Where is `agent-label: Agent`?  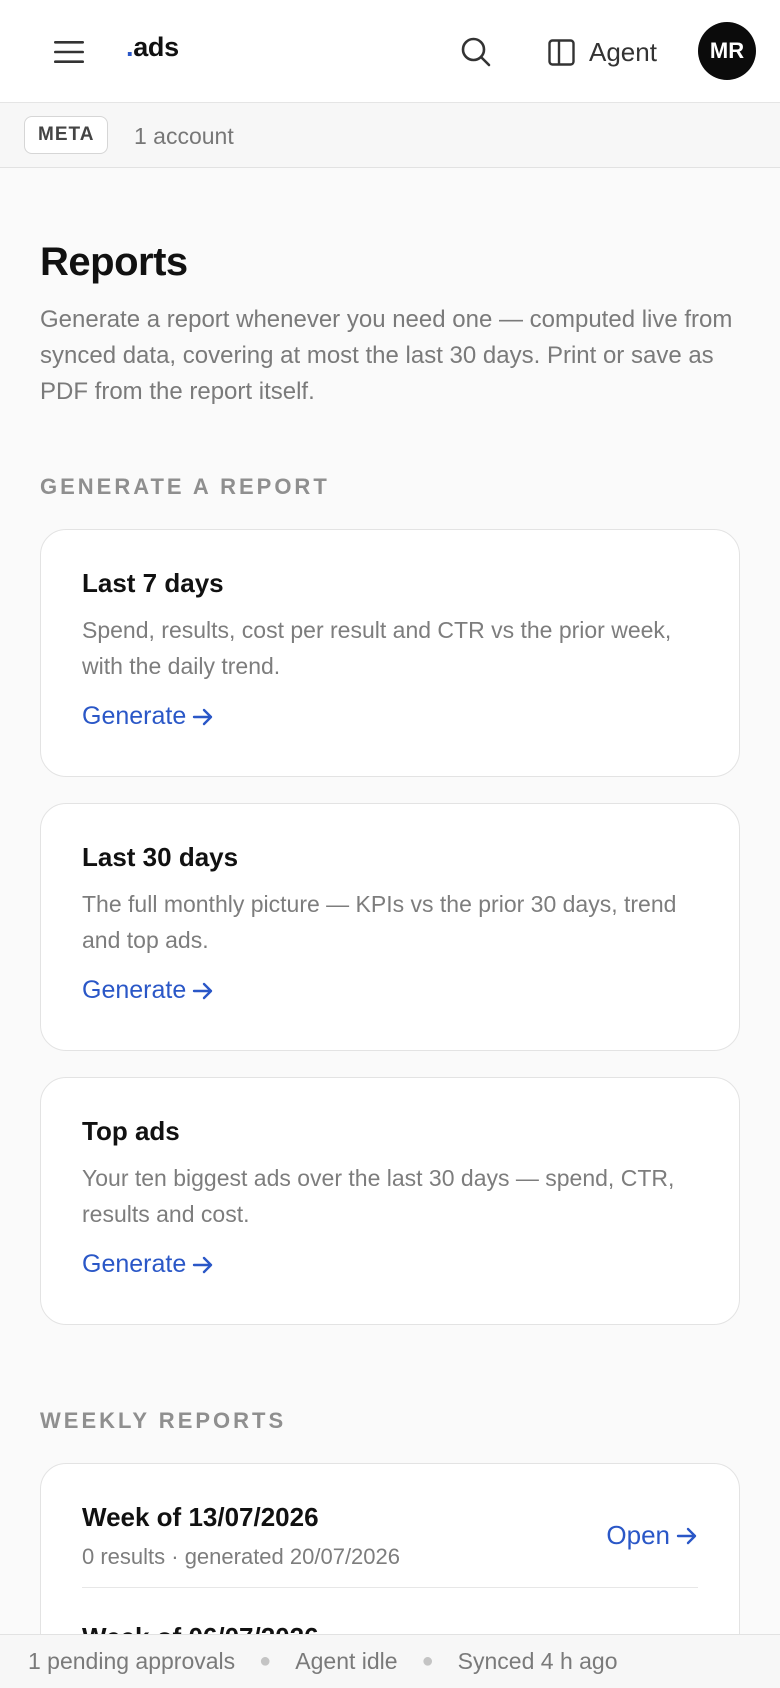 agent-label: Agent is located at coordinates (623, 51).